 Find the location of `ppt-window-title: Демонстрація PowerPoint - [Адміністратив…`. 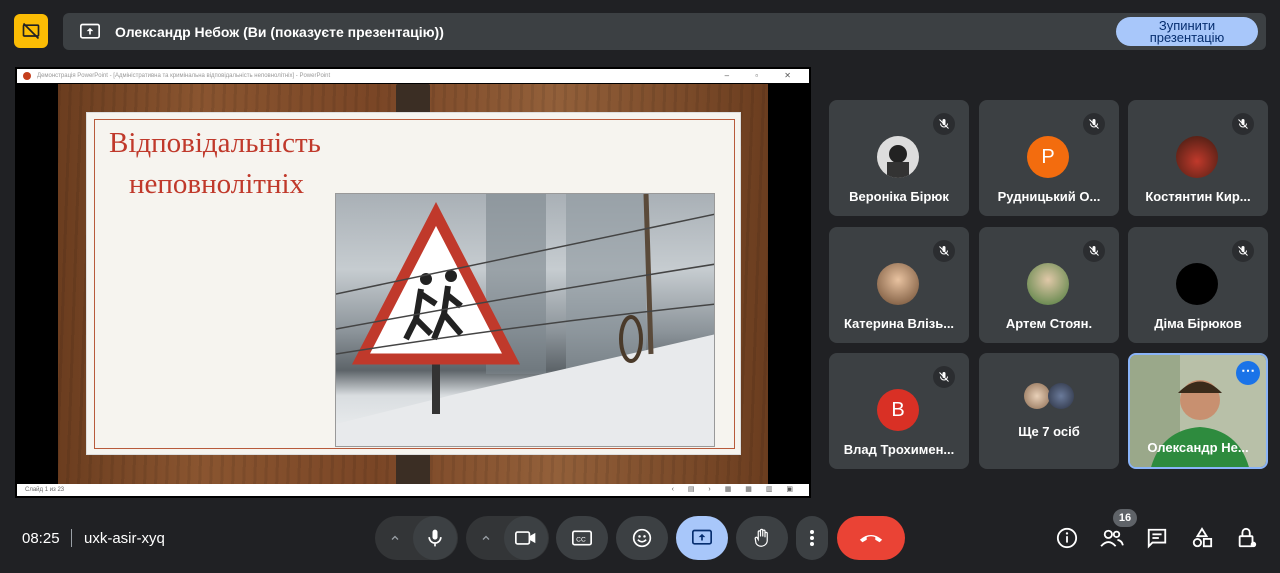

ppt-window-title: Демонстрація PowerPoint - [Адміністратив… is located at coordinates (184, 76).